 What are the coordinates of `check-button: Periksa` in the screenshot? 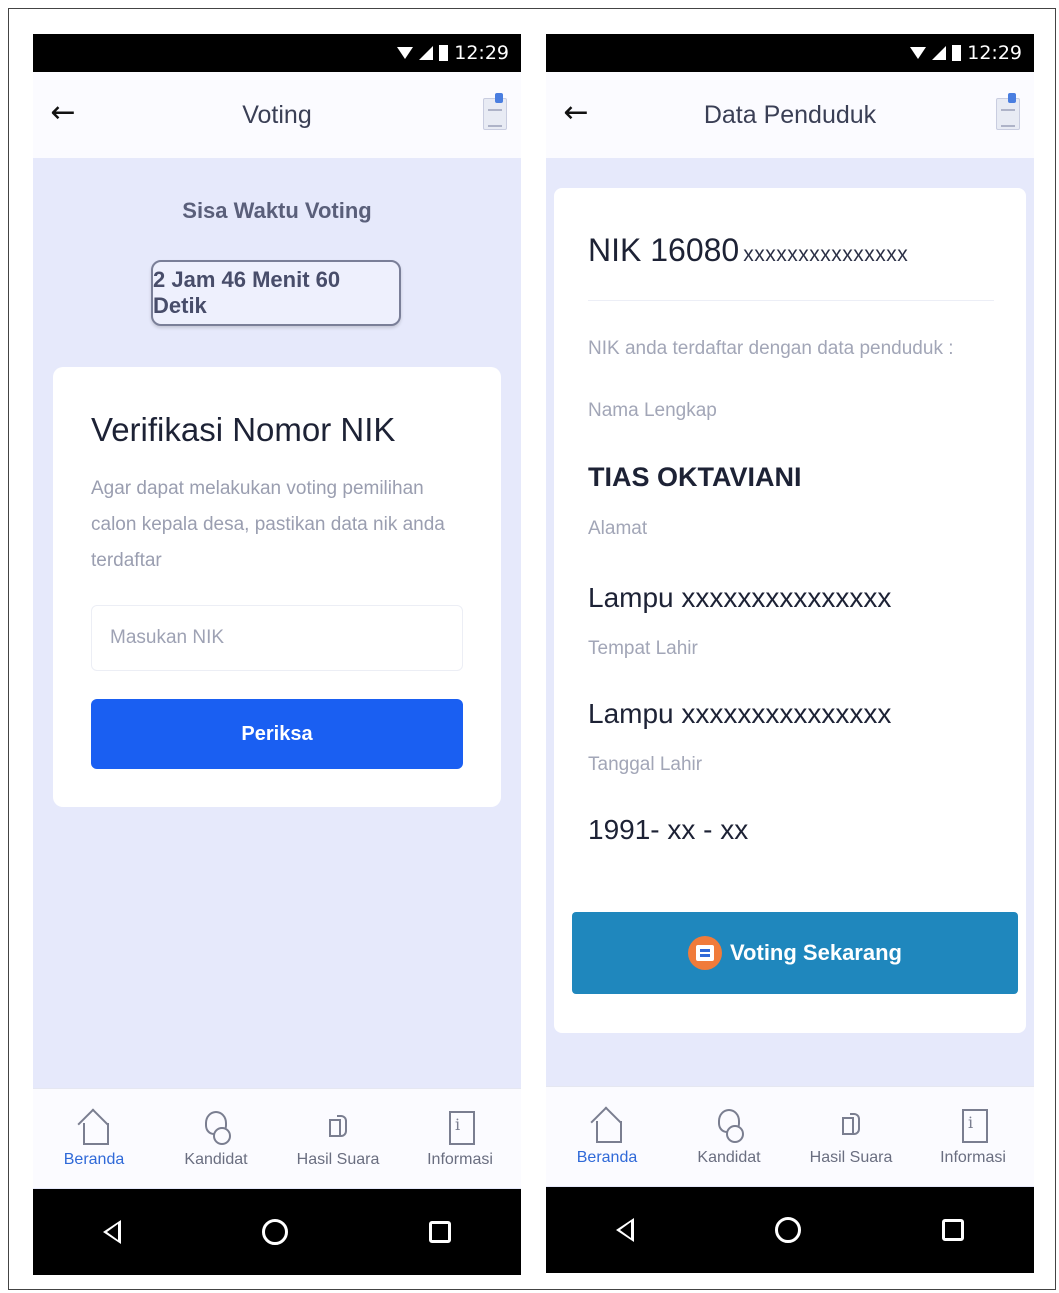 It's located at (277, 734).